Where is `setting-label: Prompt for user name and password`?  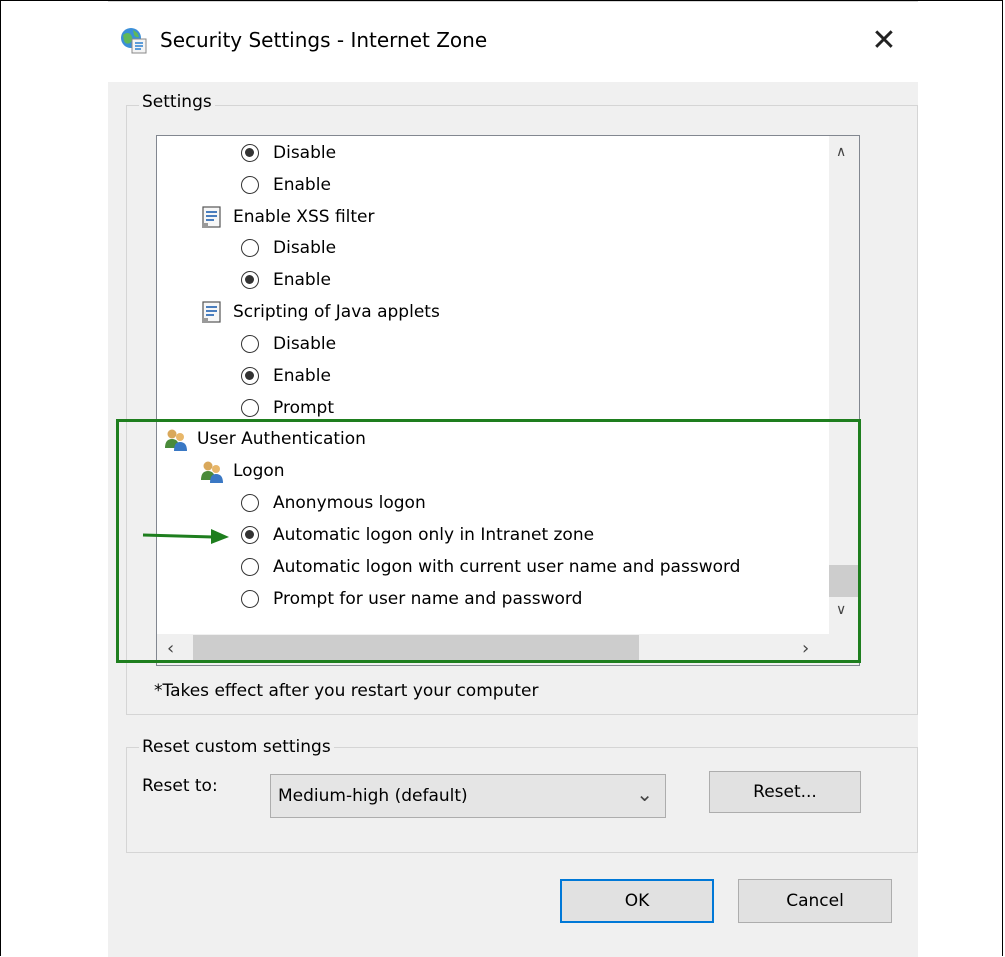
setting-label: Prompt for user name and password is located at coordinates (428, 599).